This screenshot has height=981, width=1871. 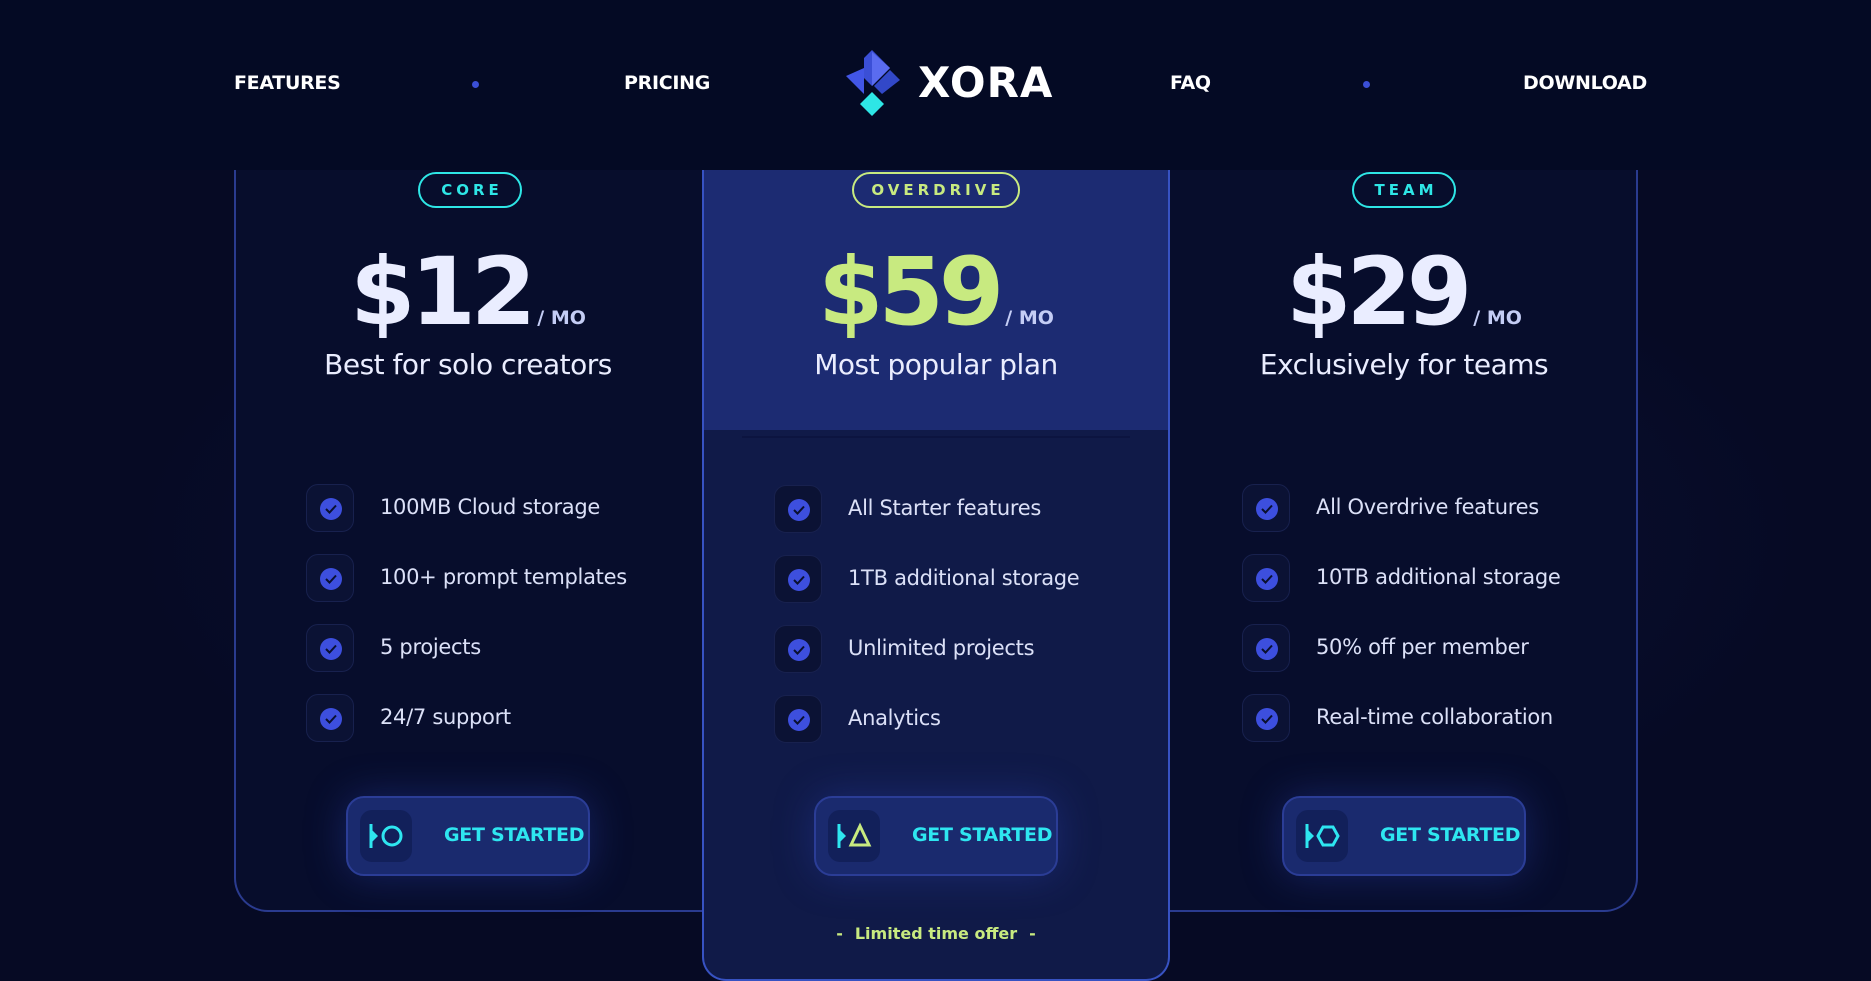 What do you see at coordinates (985, 82) in the screenshot?
I see `logo-text: XORA` at bounding box center [985, 82].